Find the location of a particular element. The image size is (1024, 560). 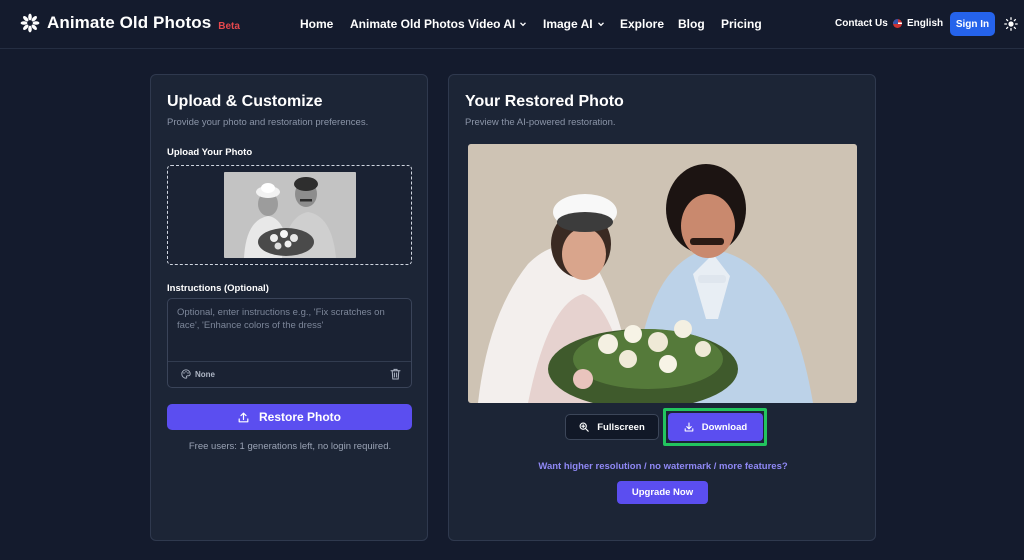

sun-icon is located at coordinates (1011, 24).